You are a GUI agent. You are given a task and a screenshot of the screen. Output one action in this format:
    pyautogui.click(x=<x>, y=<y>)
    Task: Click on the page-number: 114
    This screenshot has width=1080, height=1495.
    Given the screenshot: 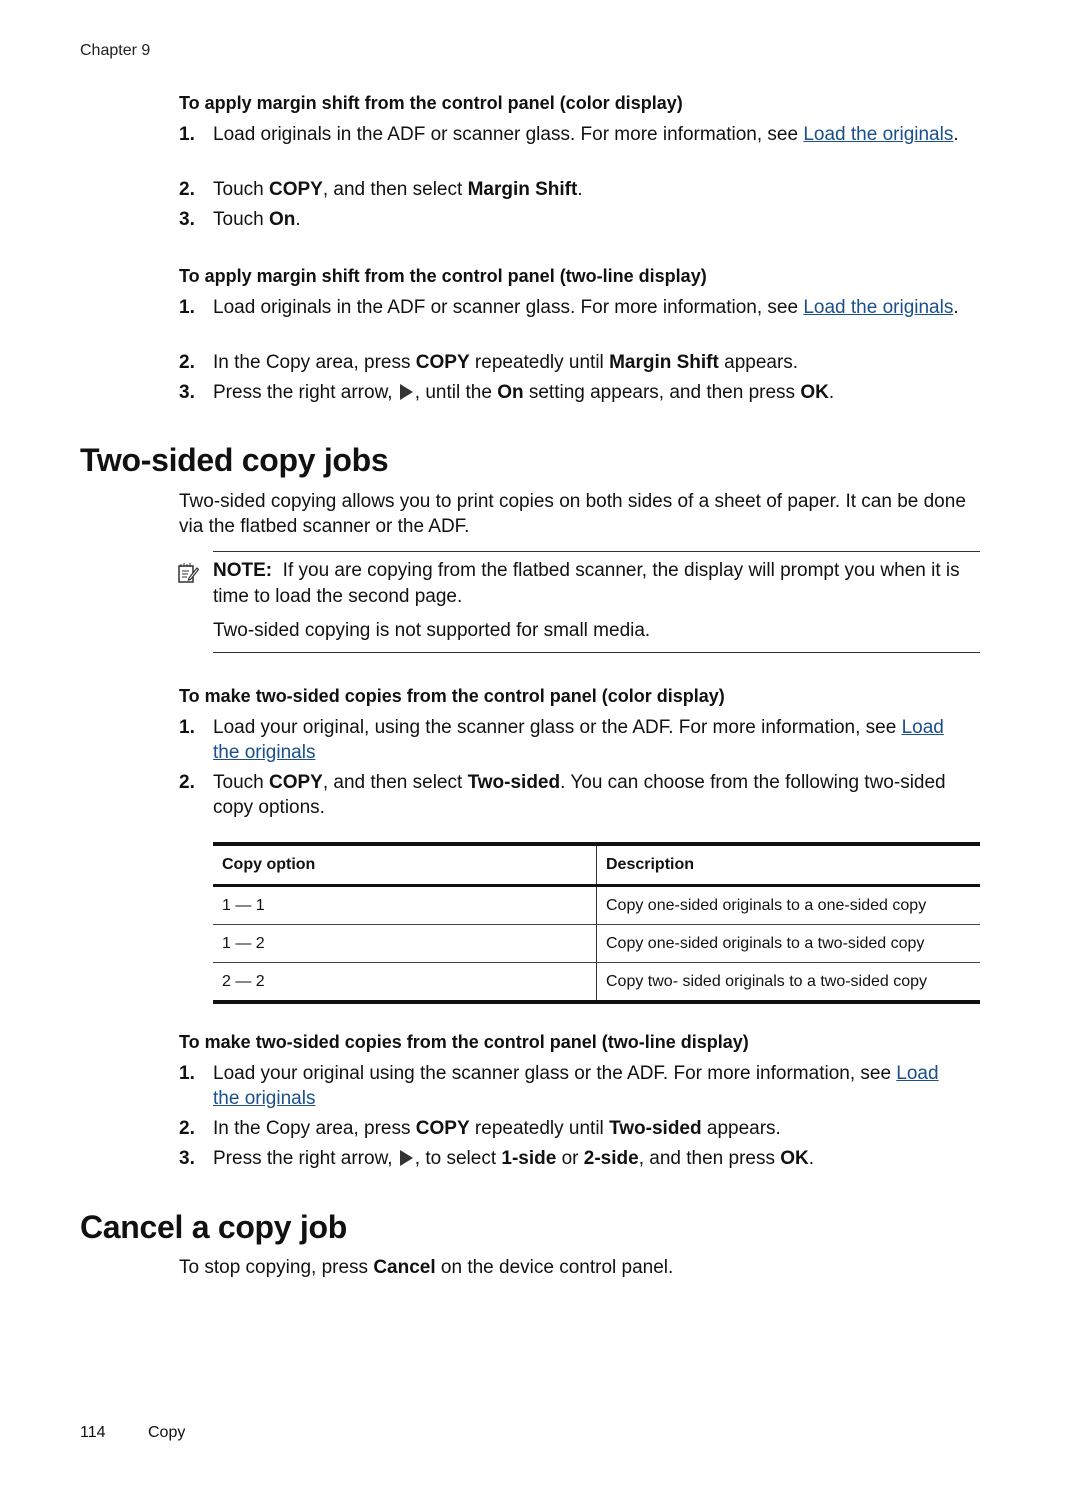 What is the action you would take?
    pyautogui.click(x=93, y=1432)
    